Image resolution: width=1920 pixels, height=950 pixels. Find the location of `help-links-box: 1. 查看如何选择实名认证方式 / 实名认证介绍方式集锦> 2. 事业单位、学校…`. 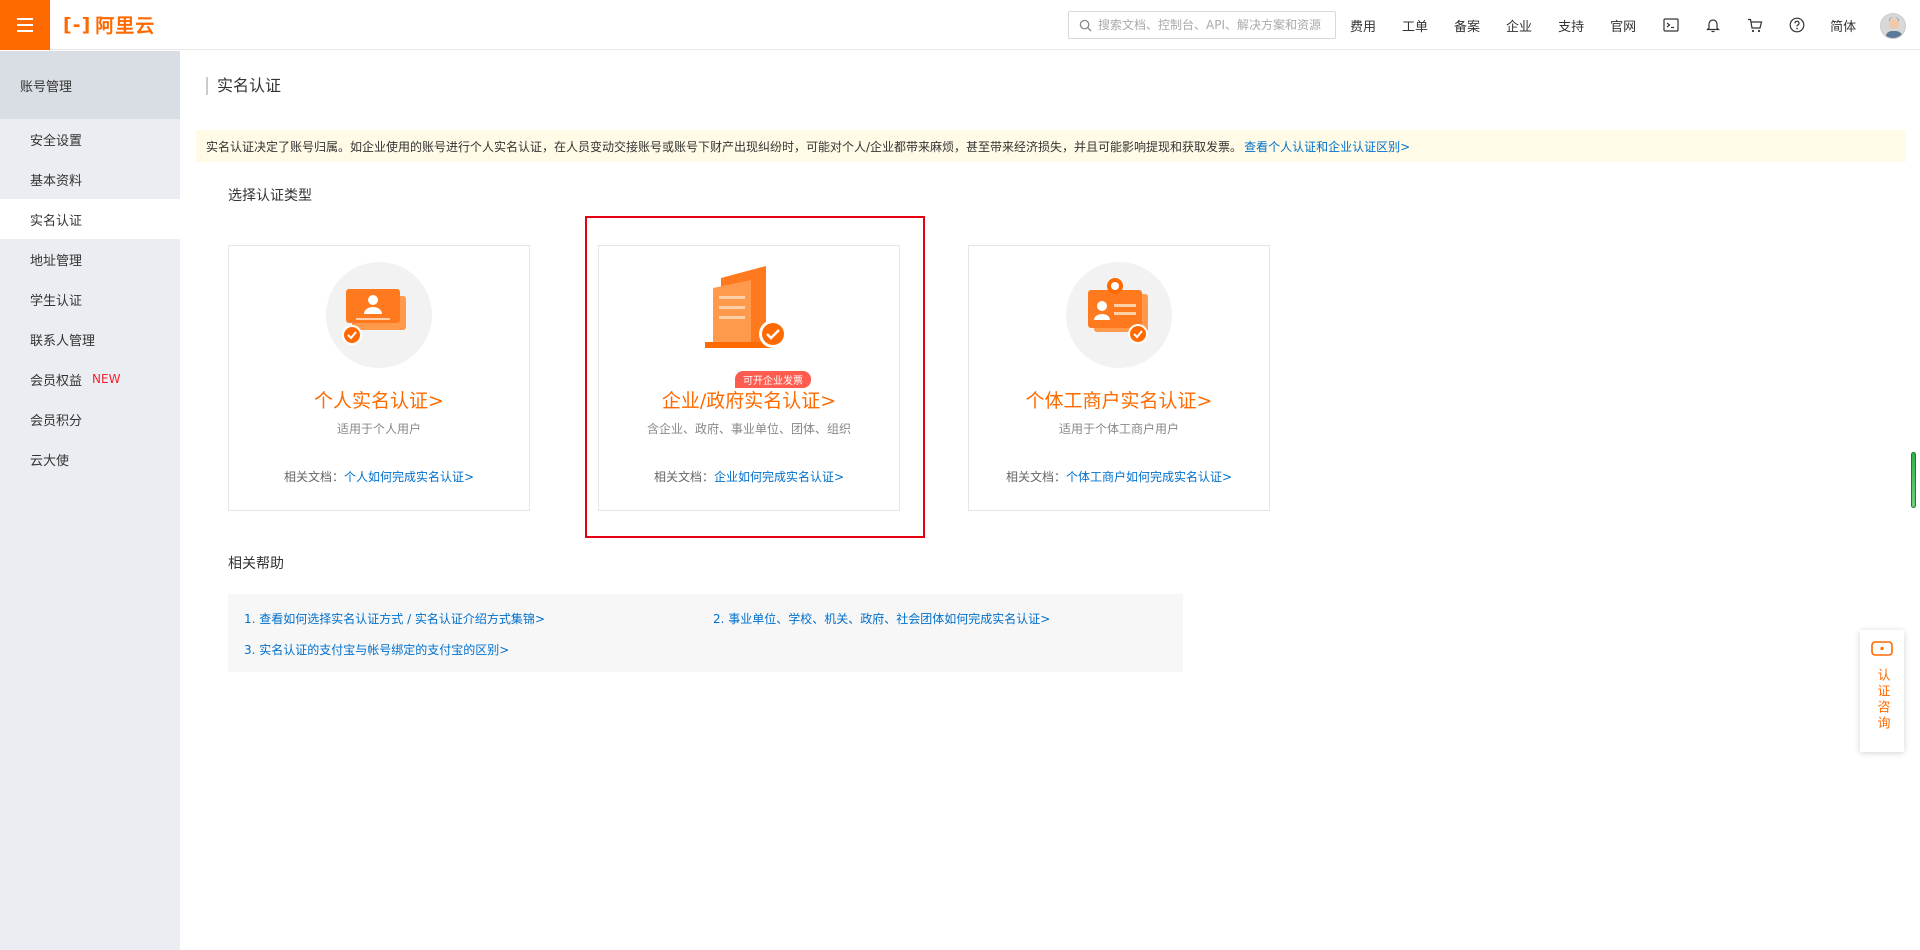

help-links-box: 1. 查看如何选择实名认证方式 / 实名认证介绍方式集锦> 2. 事业单位、学校… is located at coordinates (705, 633).